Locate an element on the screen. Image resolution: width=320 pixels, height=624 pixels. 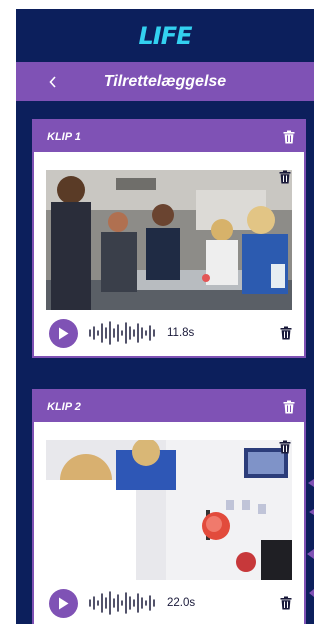
clip-title: KLIP 1 is located at coordinates (64, 136).